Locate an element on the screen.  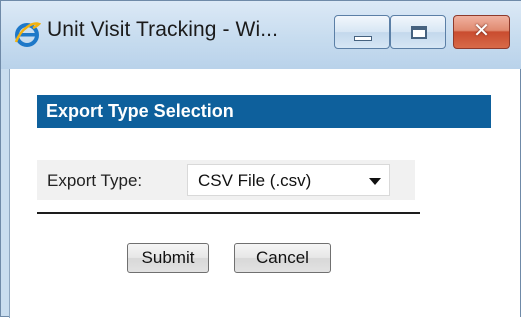
minimize-icon is located at coordinates (363, 38).